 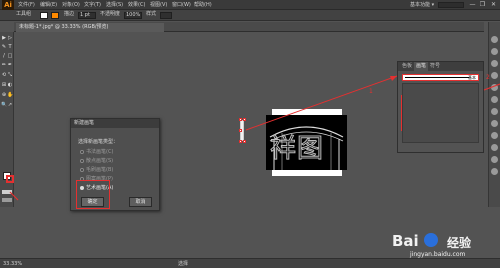 What do you see at coordinates (472, 5) in the screenshot?
I see `minimize-icon: —` at bounding box center [472, 5].